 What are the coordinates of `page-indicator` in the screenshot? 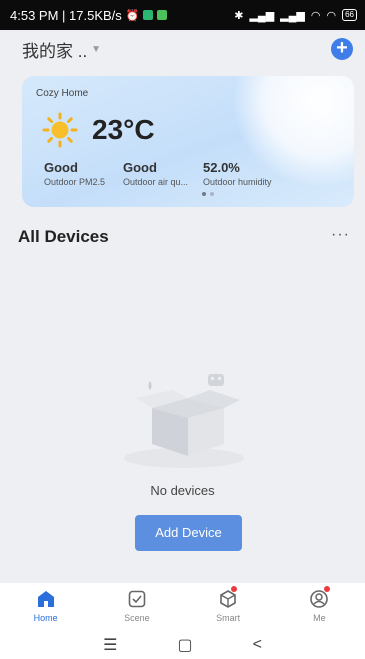 It's located at (208, 194).